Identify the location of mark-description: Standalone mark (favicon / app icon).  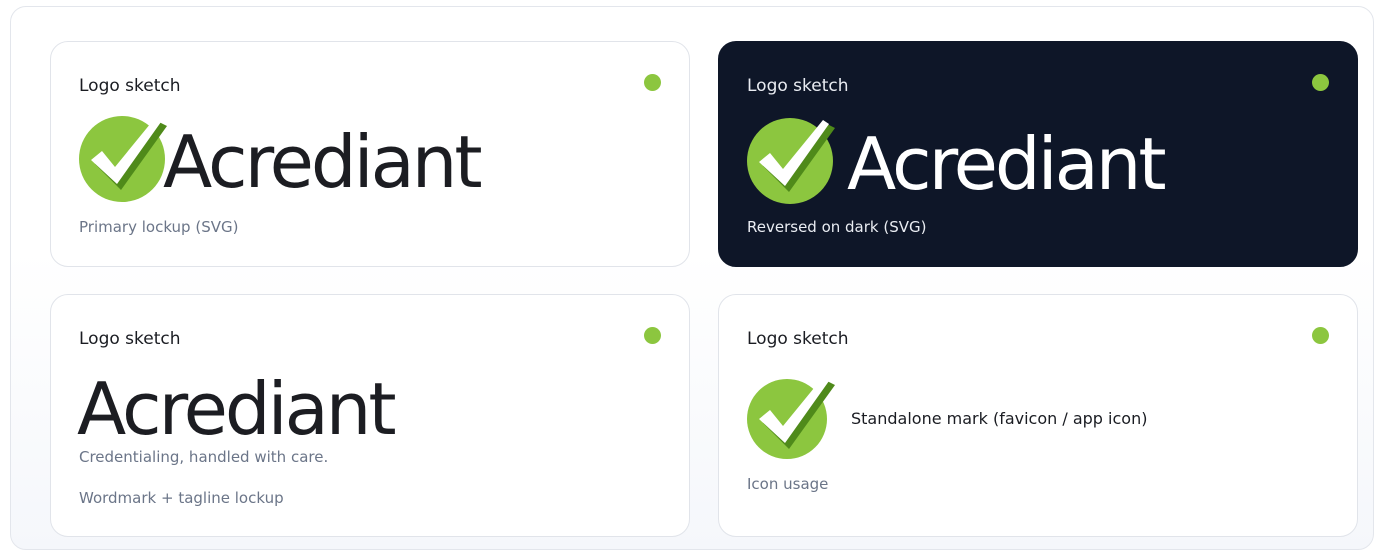
(999, 418).